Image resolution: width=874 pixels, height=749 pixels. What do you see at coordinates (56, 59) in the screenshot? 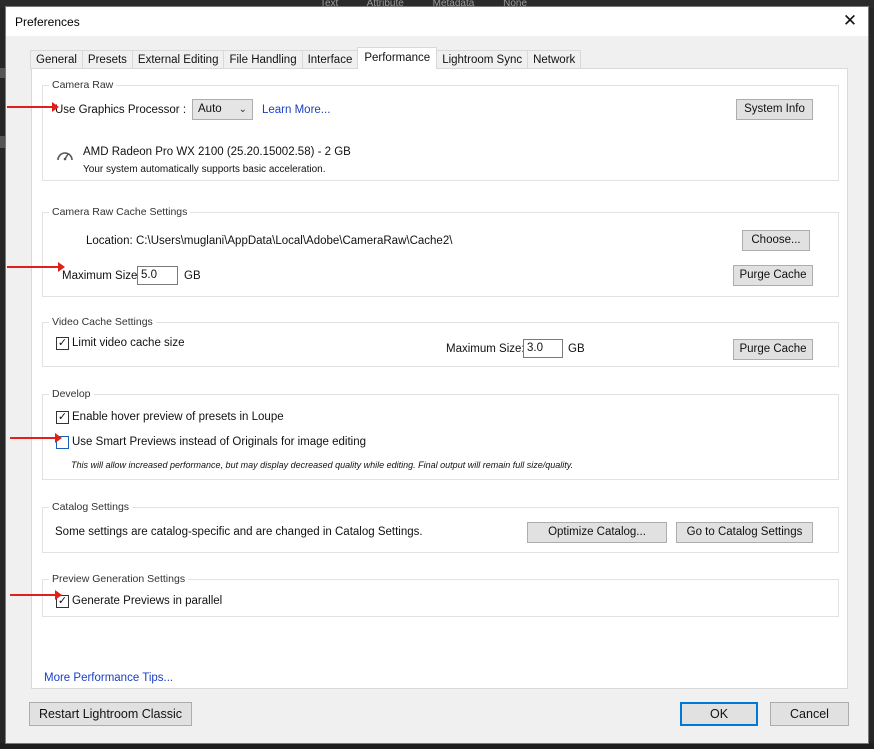
I see `tab-general: General` at bounding box center [56, 59].